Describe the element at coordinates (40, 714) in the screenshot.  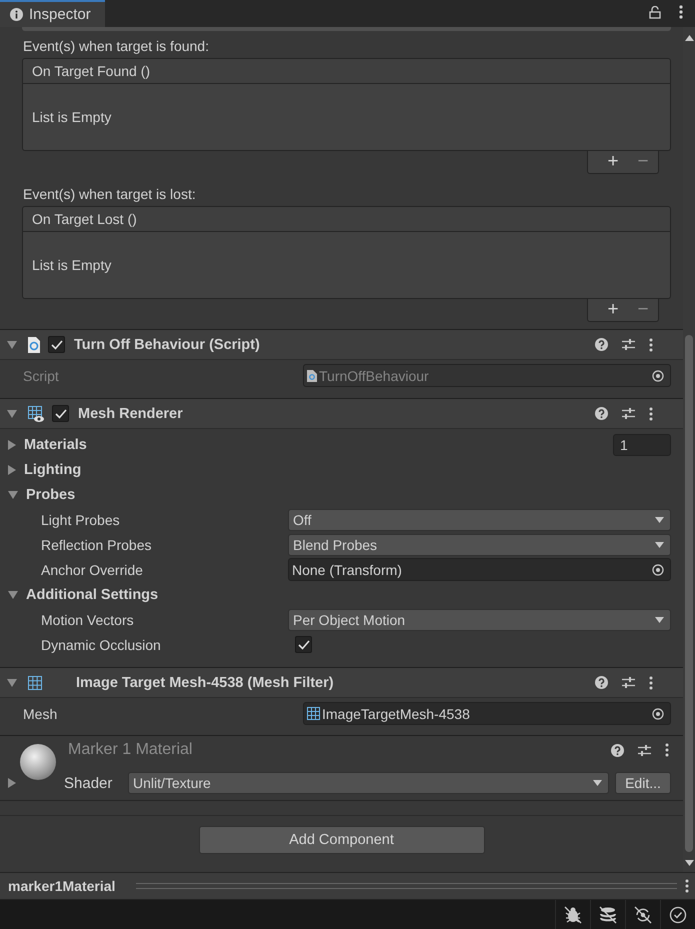
I see `property-label: Mesh` at that location.